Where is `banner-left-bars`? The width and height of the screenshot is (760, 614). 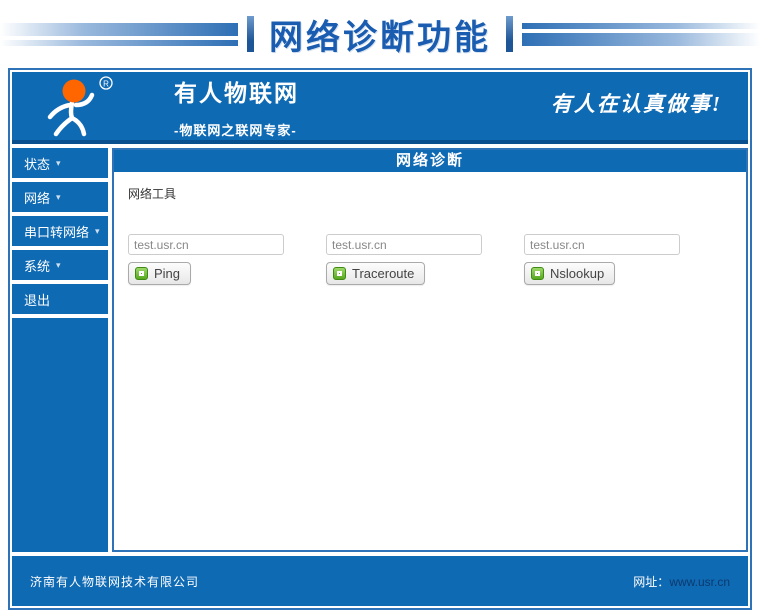 banner-left-bars is located at coordinates (119, 34).